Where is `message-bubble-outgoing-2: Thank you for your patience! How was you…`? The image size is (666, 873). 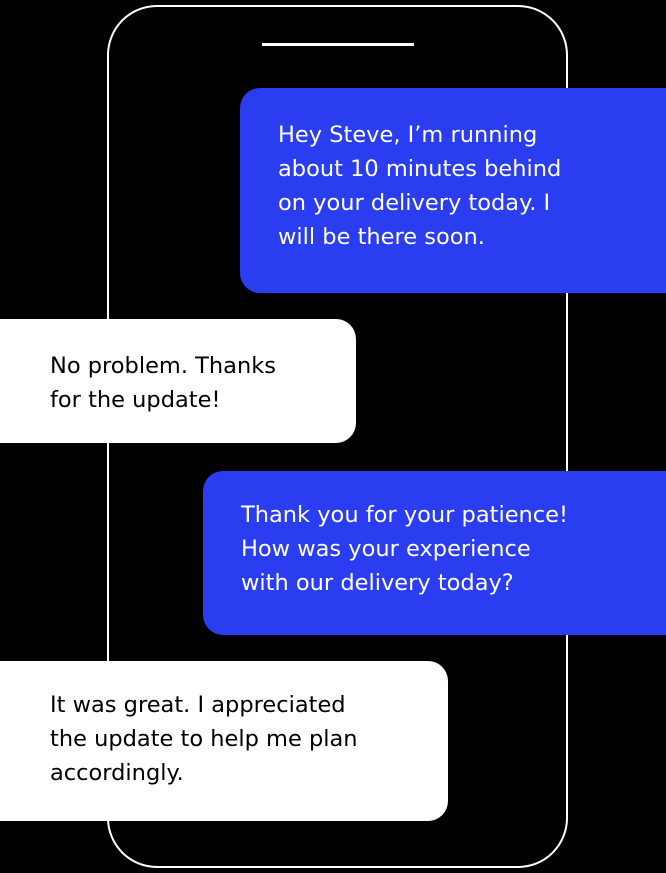
message-bubble-outgoing-2: Thank you for your patience! How was you… is located at coordinates (434, 553).